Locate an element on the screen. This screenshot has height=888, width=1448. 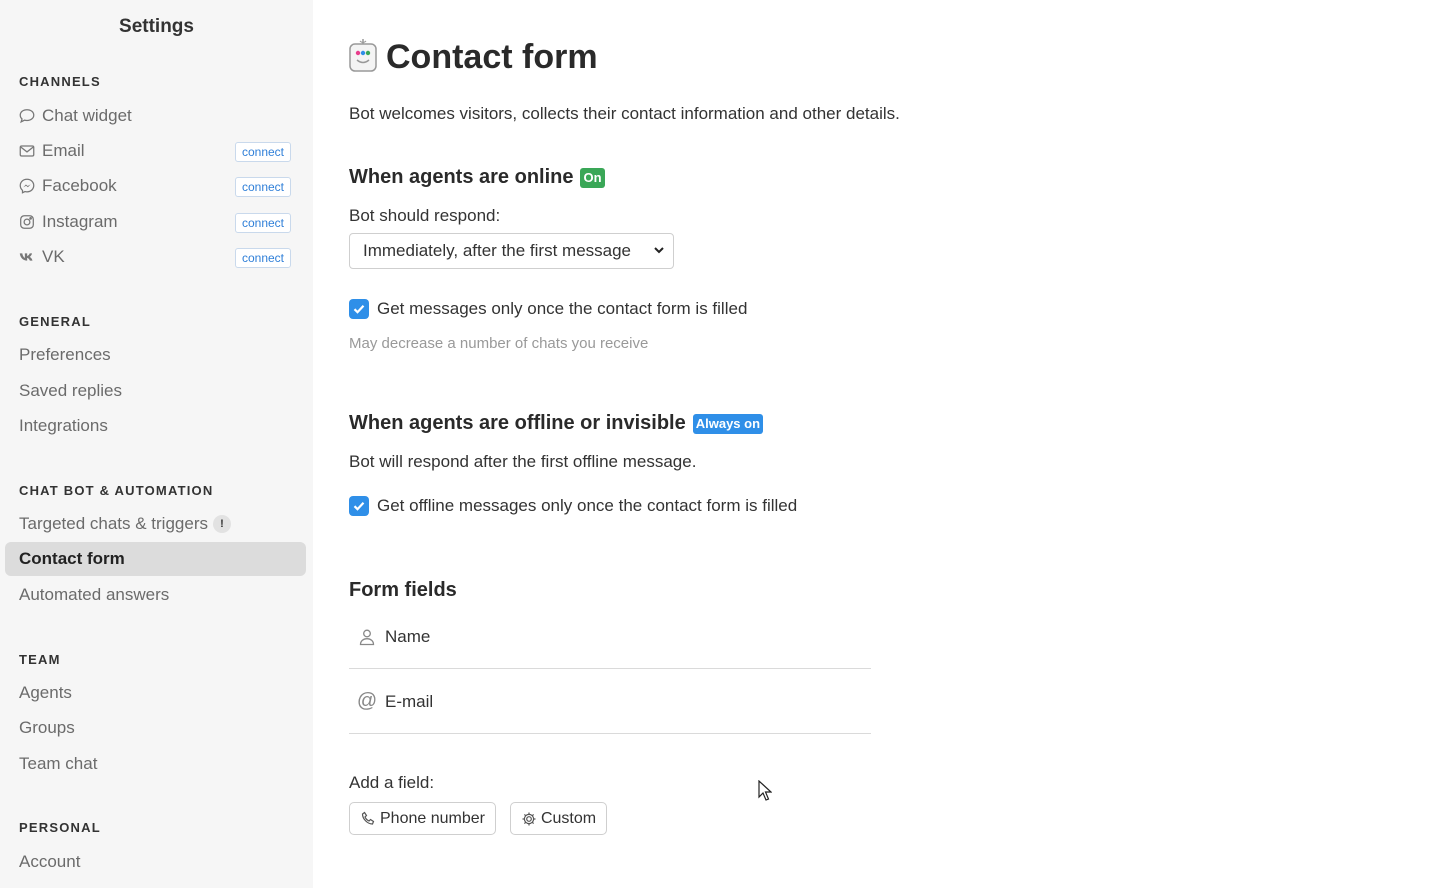
sidebar-item-automated-answers: Automated answers is located at coordinates (155, 595).